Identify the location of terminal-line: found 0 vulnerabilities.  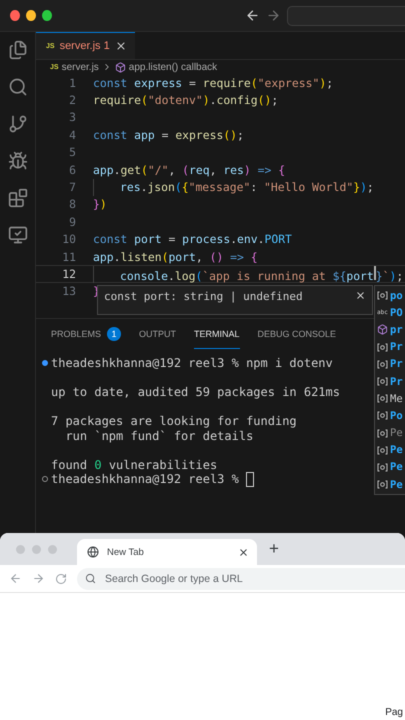
(134, 465).